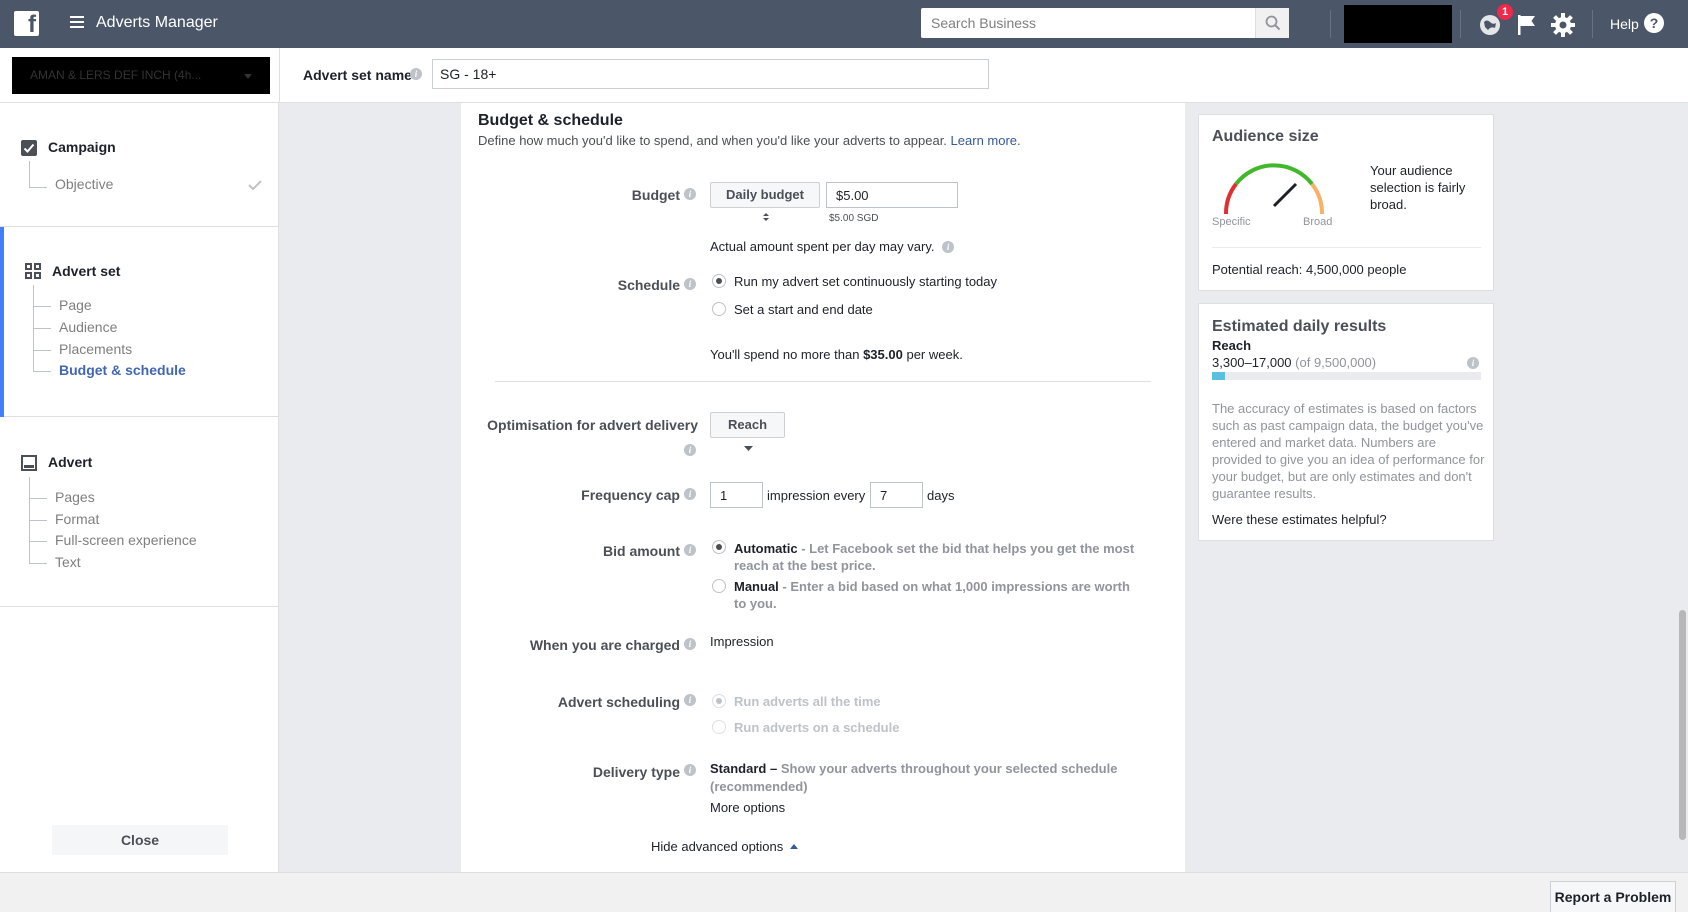 This screenshot has height=912, width=1688. What do you see at coordinates (641, 551) in the screenshot?
I see `bid-amount-label: Bid amount` at bounding box center [641, 551].